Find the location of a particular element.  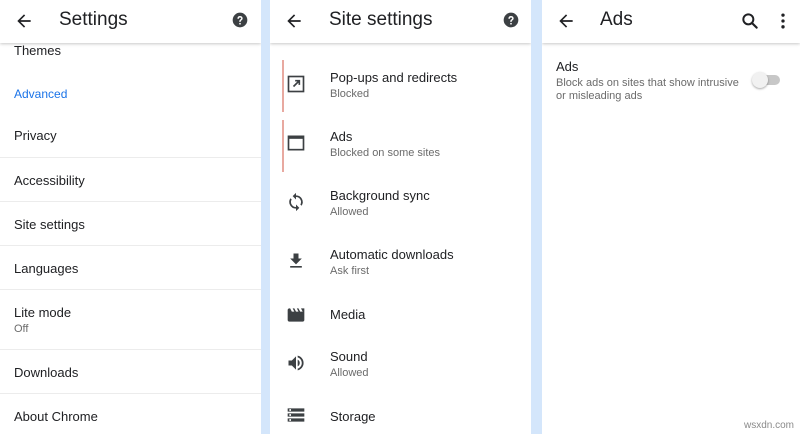

settings-item-languages: Languages is located at coordinates (130, 268).